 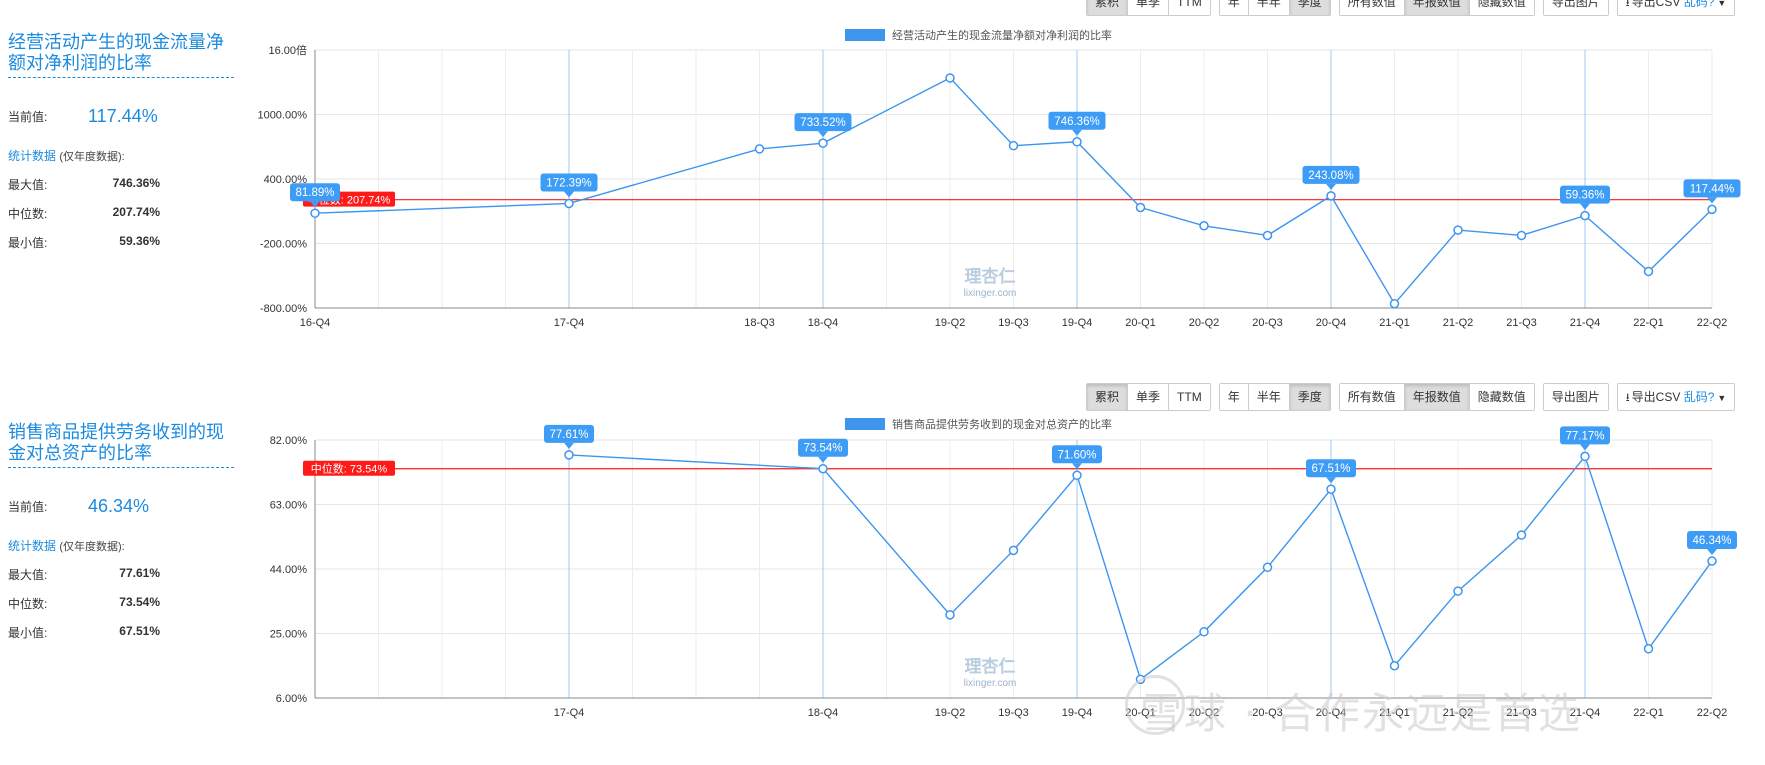 What do you see at coordinates (1076, 455) in the screenshot?
I see `data-label: 71.60%` at bounding box center [1076, 455].